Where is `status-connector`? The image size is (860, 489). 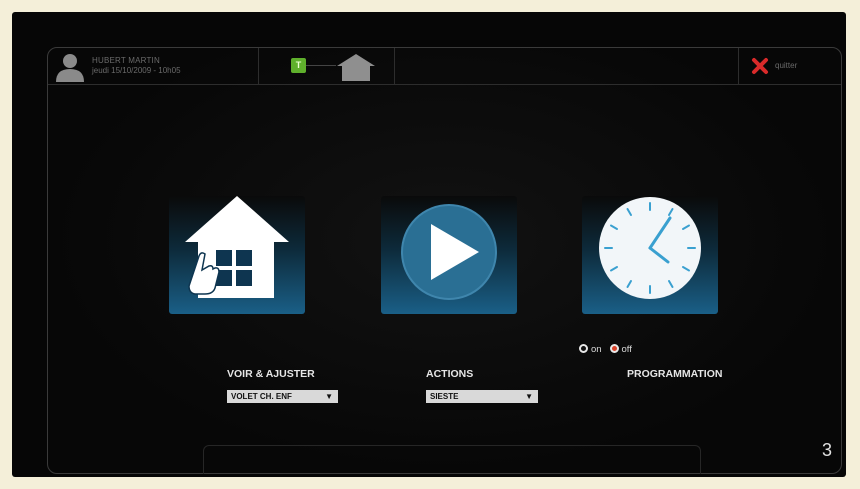 status-connector is located at coordinates (321, 65).